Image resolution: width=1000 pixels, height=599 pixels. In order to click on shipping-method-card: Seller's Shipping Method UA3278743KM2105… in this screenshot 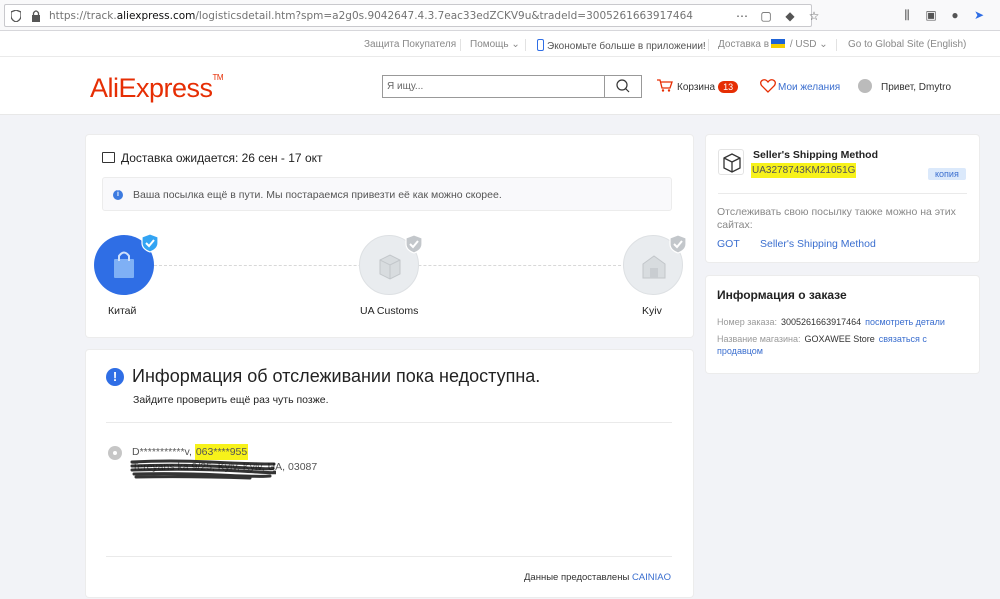, I will do `click(842, 198)`.